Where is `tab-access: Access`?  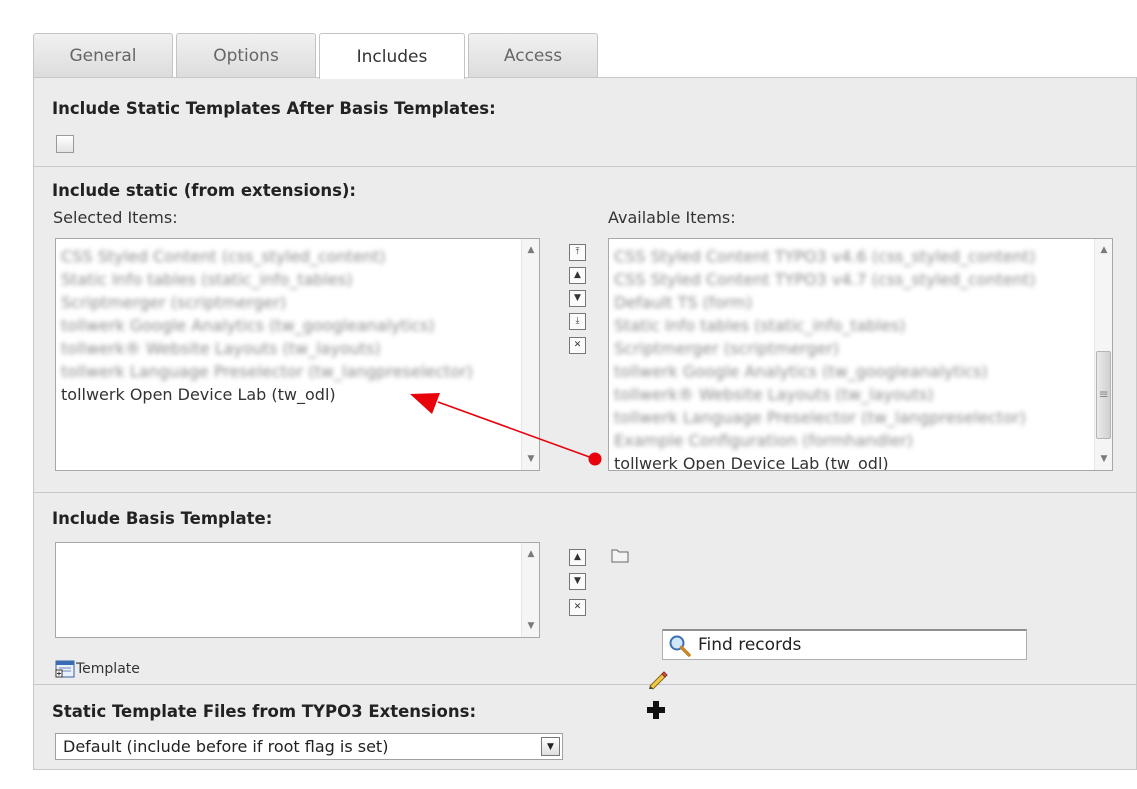 tab-access: Access is located at coordinates (533, 55).